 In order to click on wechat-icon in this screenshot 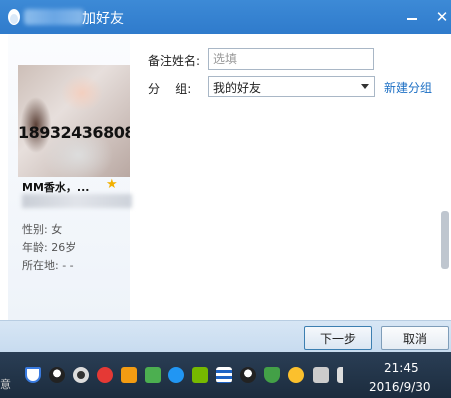, I will do `click(153, 375)`.